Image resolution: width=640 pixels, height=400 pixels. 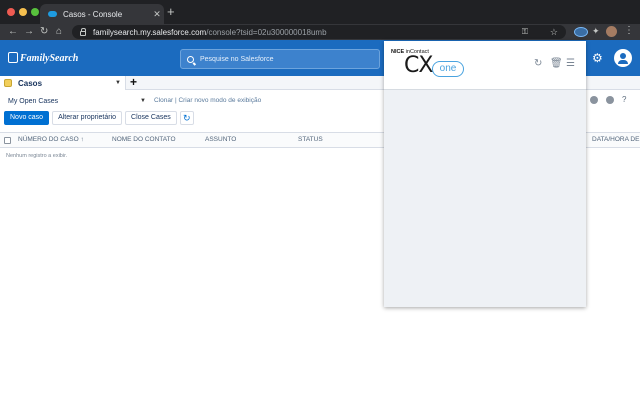 What do you see at coordinates (44, 32) in the screenshot?
I see `reload-icon: ↻` at bounding box center [44, 32].